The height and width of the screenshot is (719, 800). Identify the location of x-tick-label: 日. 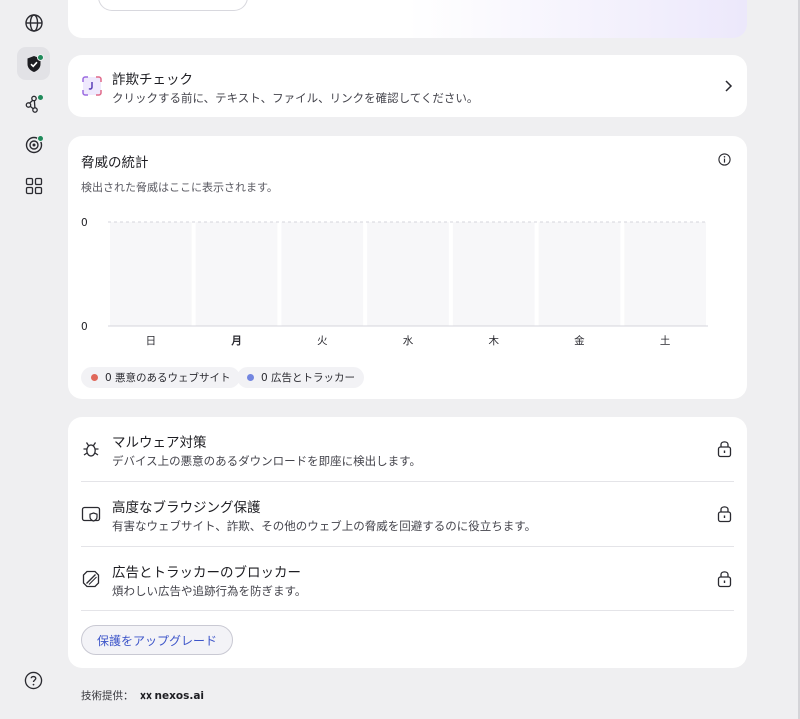
(151, 341).